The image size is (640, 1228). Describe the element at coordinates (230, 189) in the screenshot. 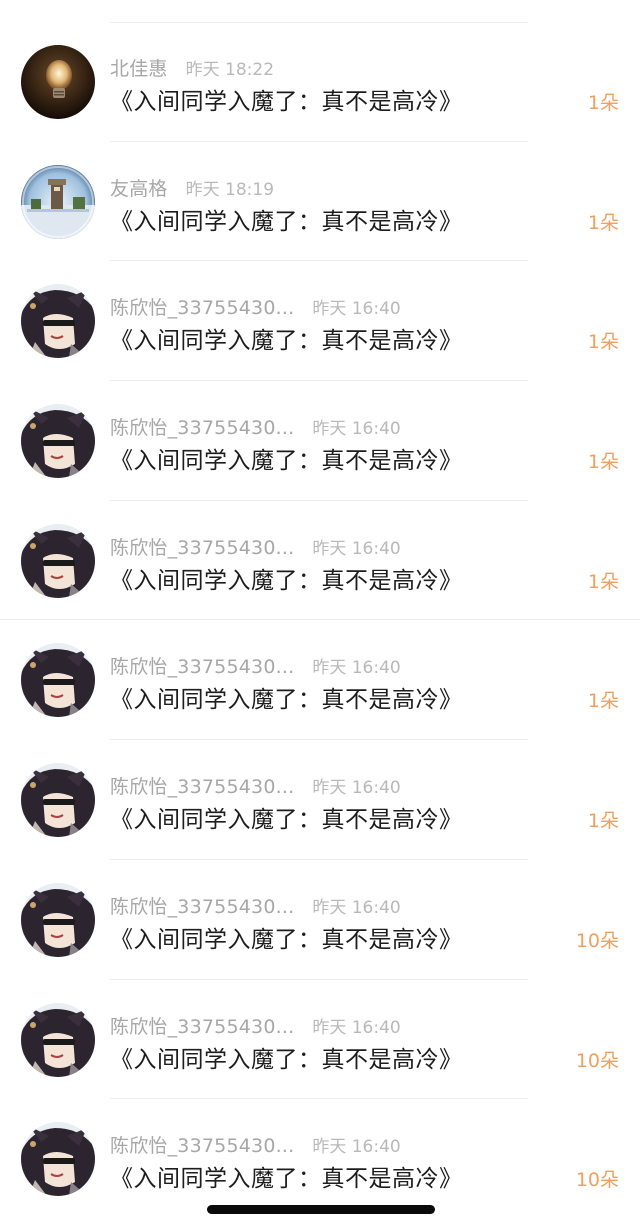

I see `timestamp: 昨天 18:19` at that location.